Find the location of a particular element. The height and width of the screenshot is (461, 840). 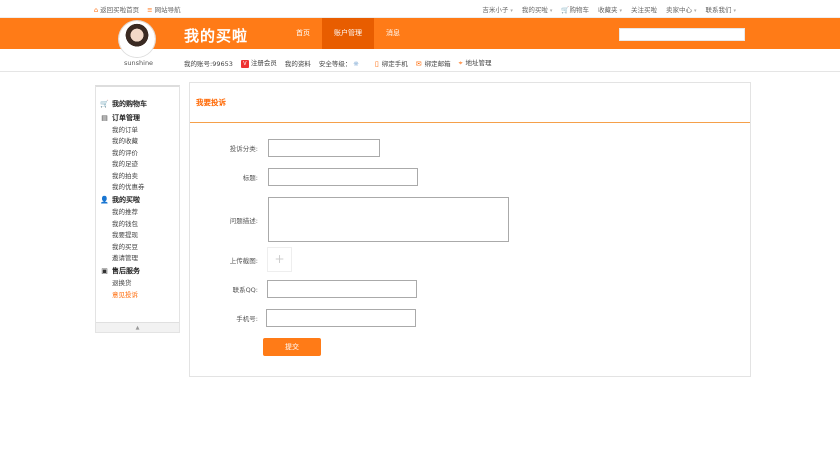

category-label: 投诉分类: is located at coordinates (243, 149).